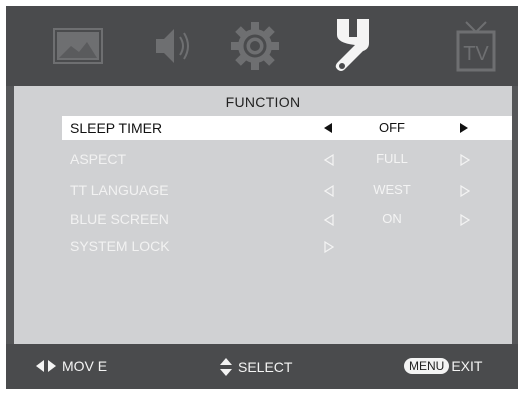 This screenshot has width=525, height=394. I want to click on tab-tv: TV, so click(476, 46).